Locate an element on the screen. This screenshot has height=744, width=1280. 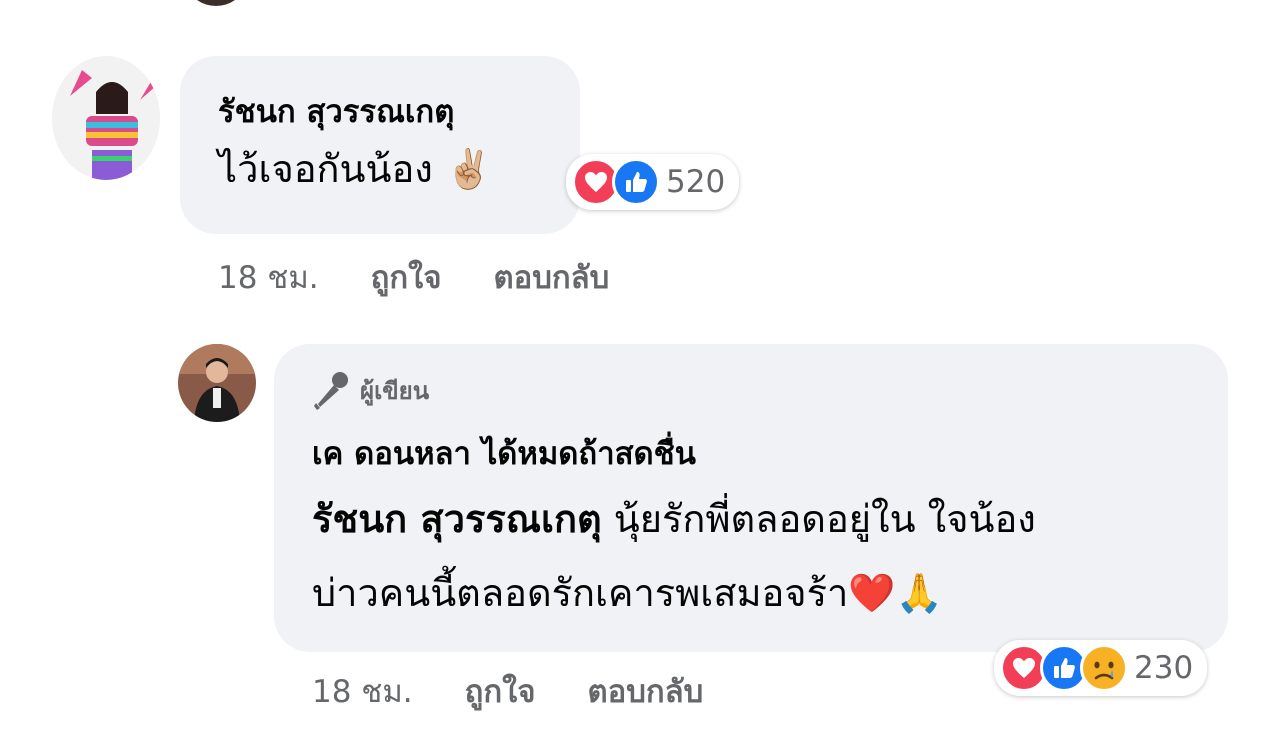
reply-actions: 18 ชม. ถูกใจ ตอบกลับ is located at coordinates (507, 691).